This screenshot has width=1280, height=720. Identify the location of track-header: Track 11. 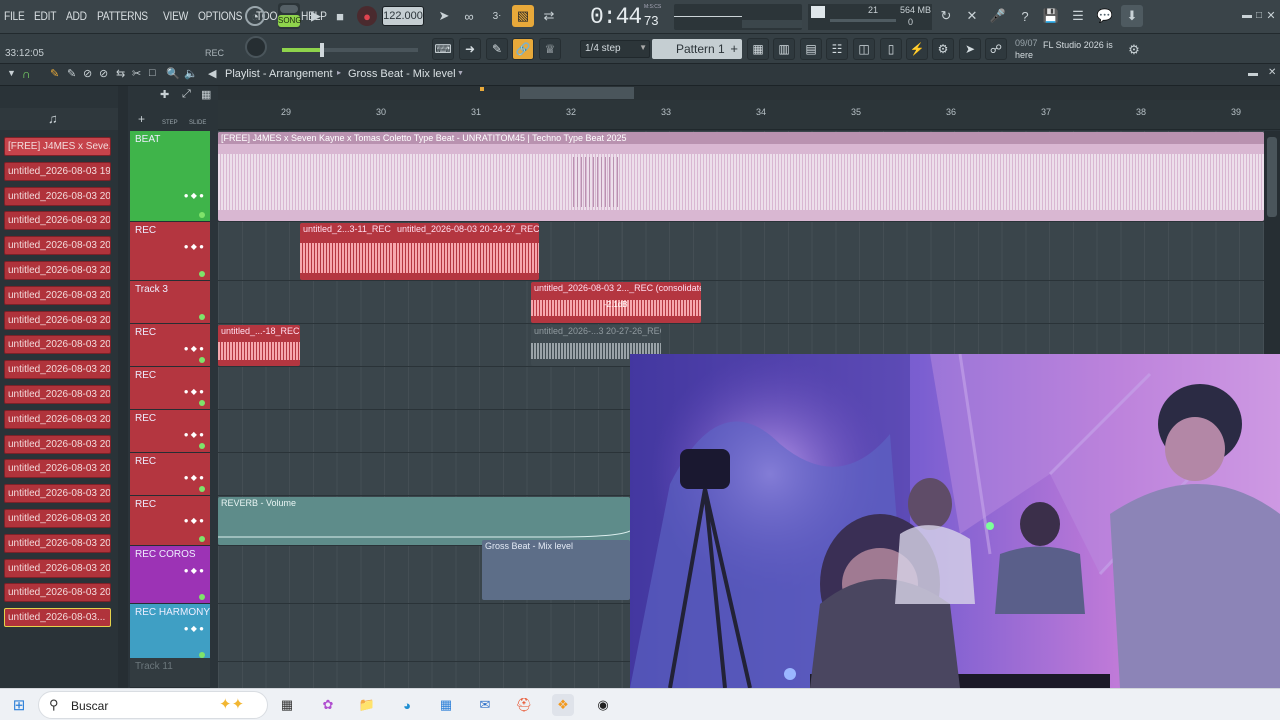
(170, 673).